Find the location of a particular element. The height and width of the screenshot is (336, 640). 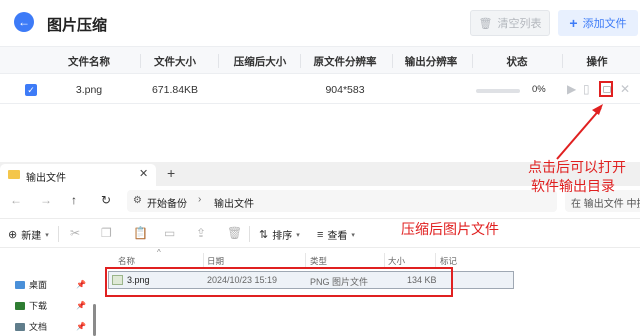

header-output-resolution: 输出分辨率 is located at coordinates (431, 62).